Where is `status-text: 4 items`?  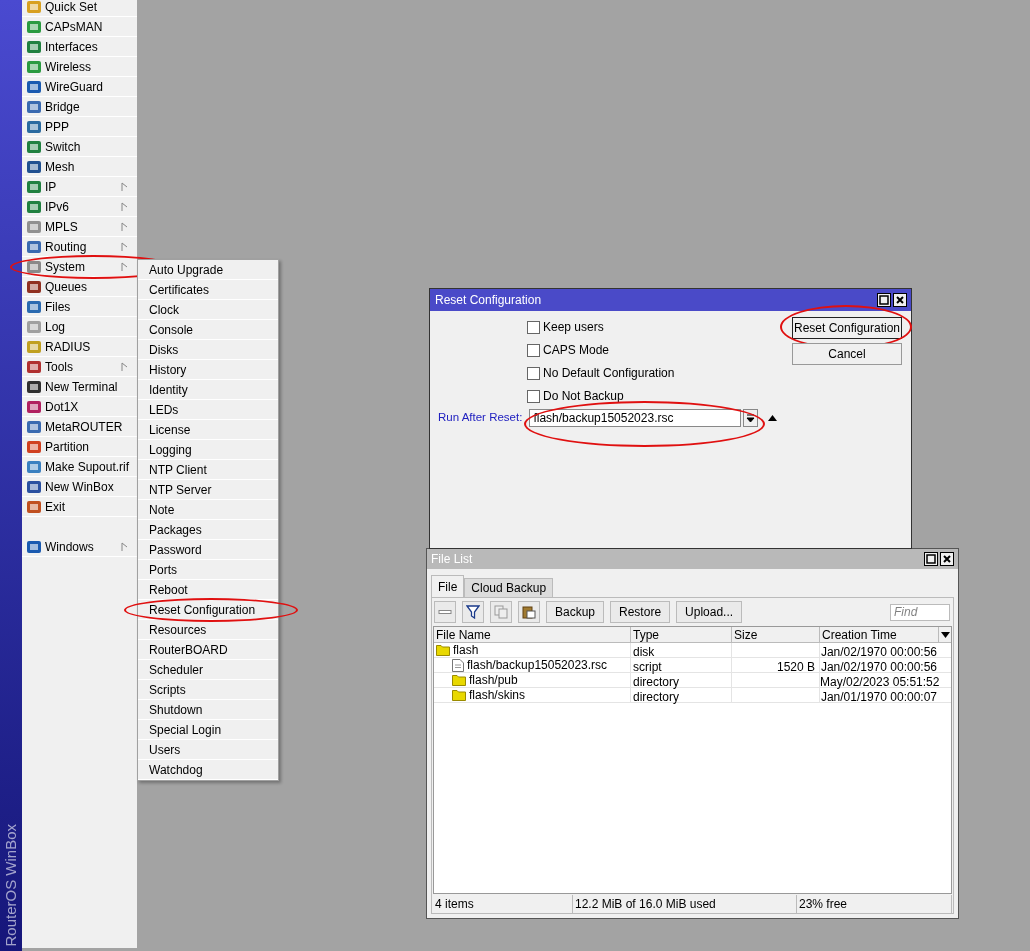
status-text: 4 items is located at coordinates (503, 904).